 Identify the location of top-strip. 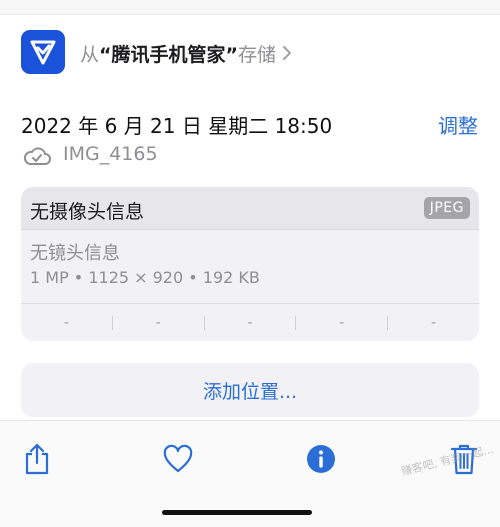
(250, 7).